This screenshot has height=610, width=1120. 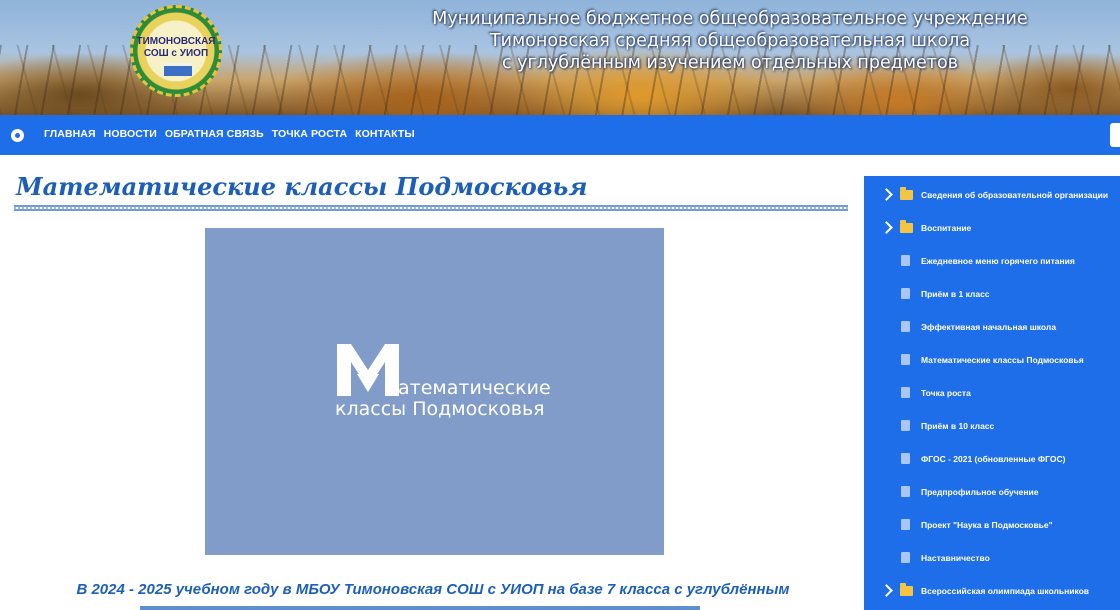 I want to click on sidebar-item-science-project: Проект "Наука в Подмосковье", so click(x=992, y=524).